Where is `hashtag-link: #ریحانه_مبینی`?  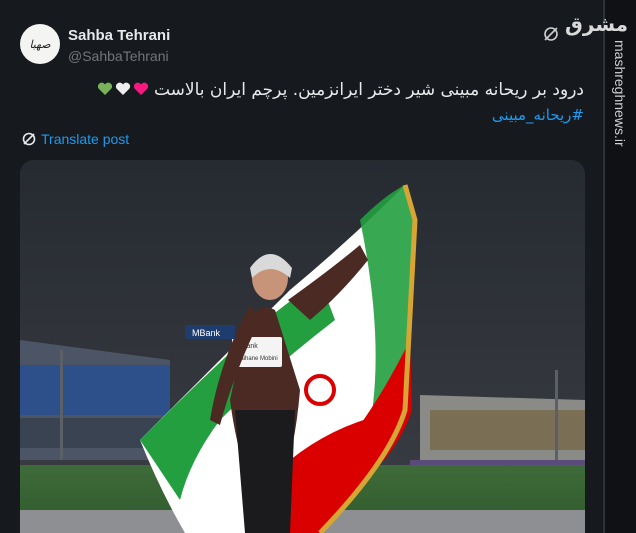
hashtag-link: #ریحانه_مبینی is located at coordinates (538, 115).